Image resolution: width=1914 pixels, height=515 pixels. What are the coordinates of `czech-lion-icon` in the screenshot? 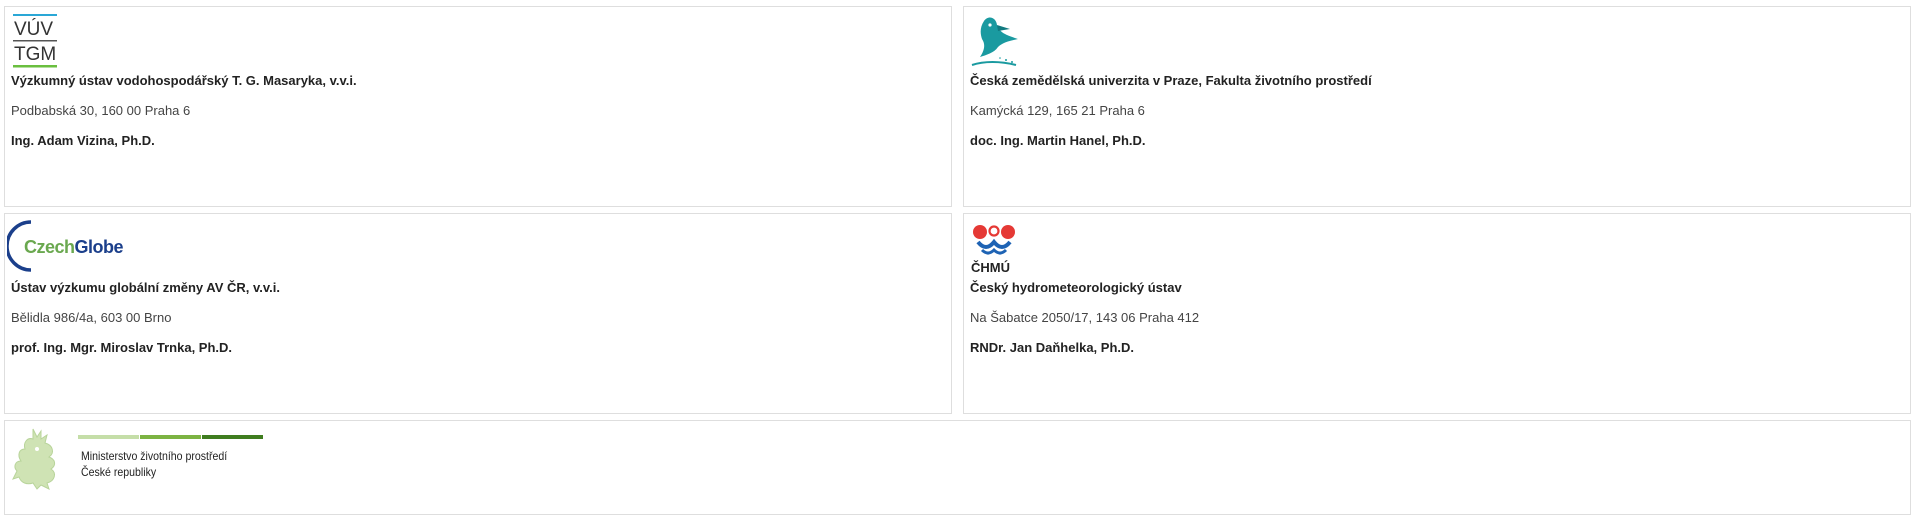 It's located at (34, 459).